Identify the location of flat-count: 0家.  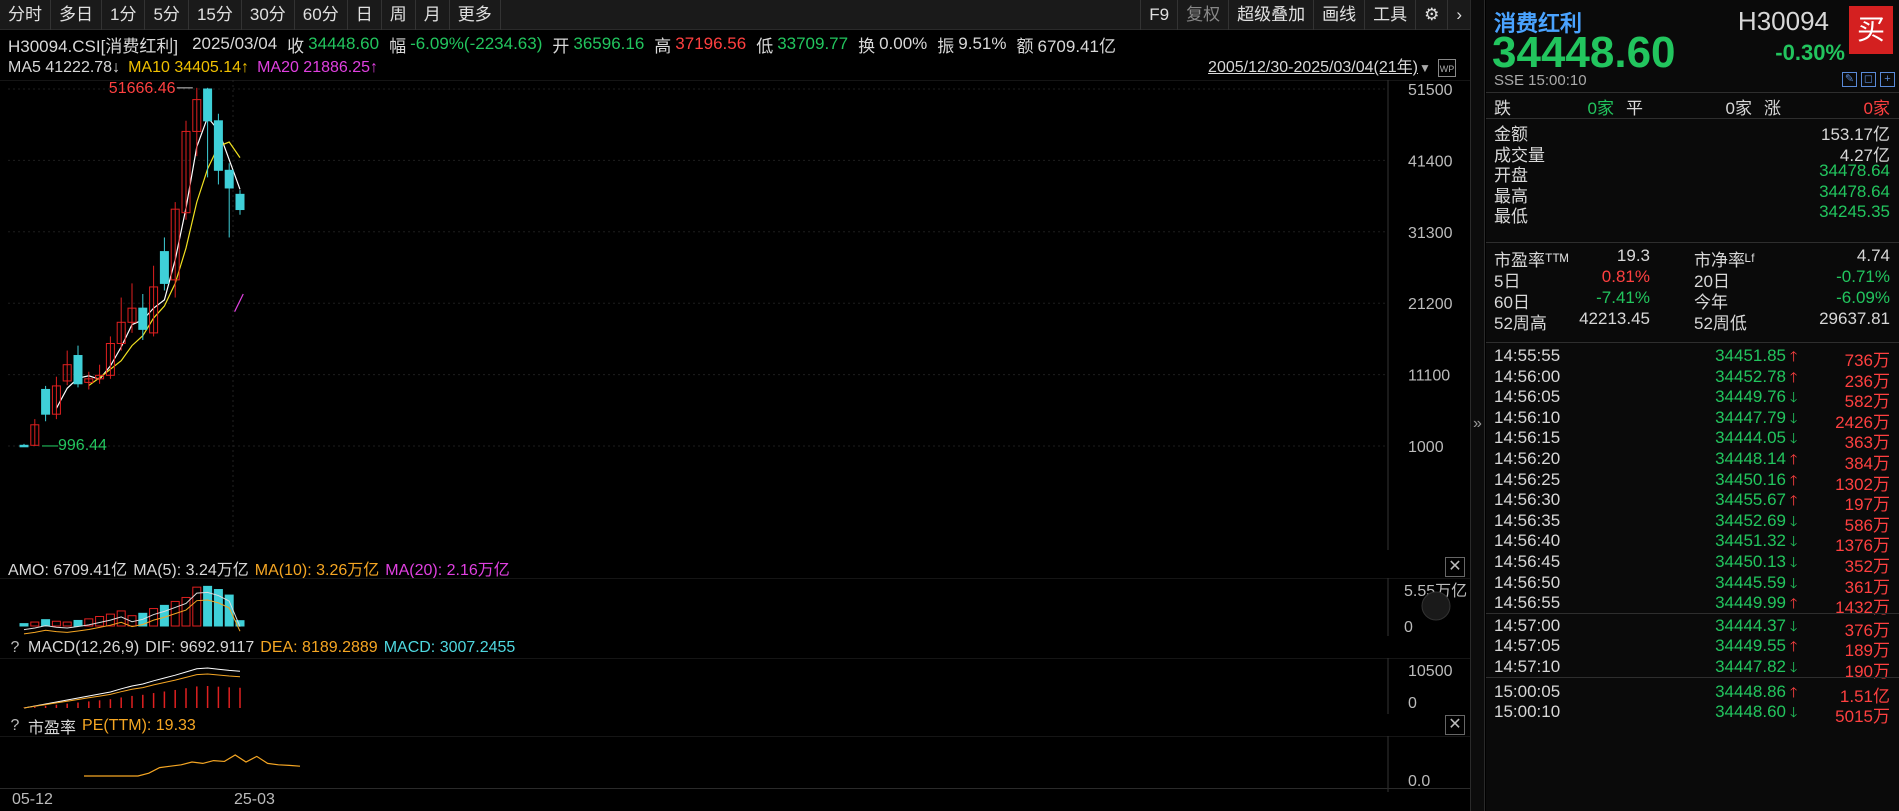
(1738, 108).